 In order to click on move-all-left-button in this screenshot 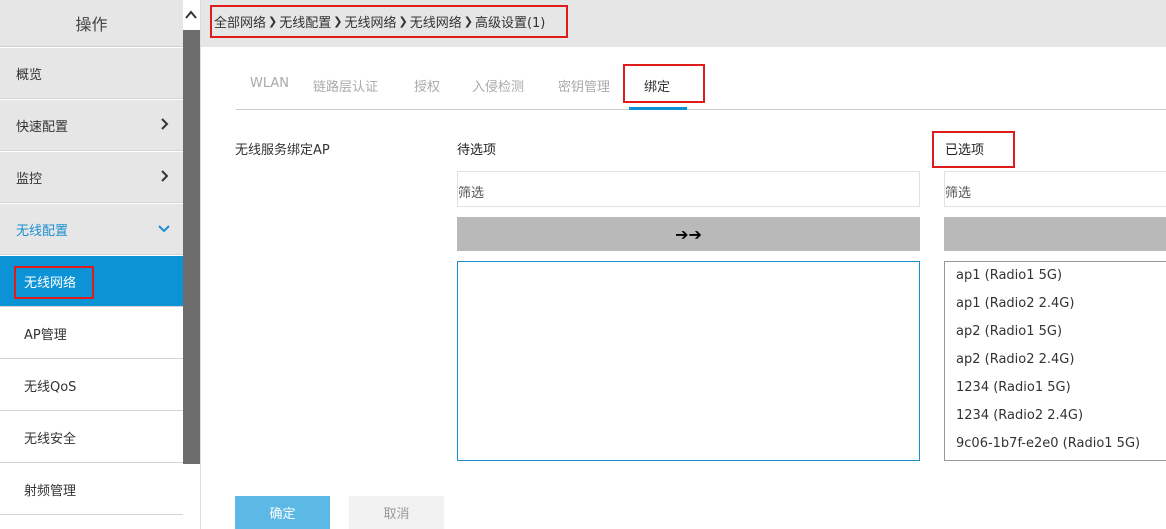, I will do `click(1055, 234)`.